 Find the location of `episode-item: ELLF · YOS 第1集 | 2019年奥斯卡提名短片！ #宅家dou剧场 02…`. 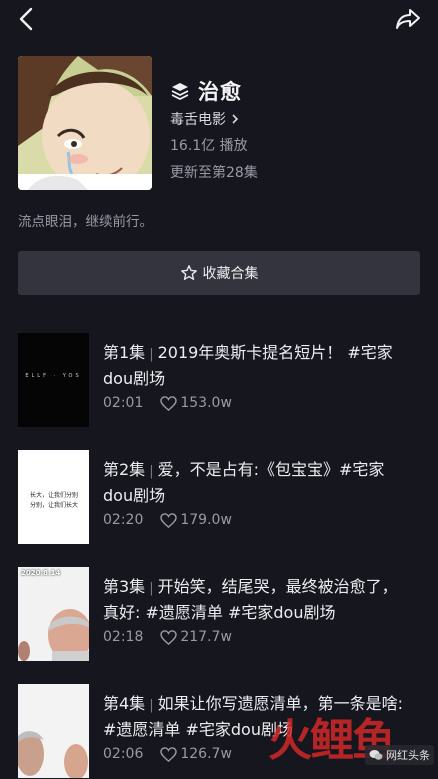

episode-item: ELLF · YOS 第1集 | 2019年奥斯卡提名短片！ #宅家dou剧场 02… is located at coordinates (219, 380).